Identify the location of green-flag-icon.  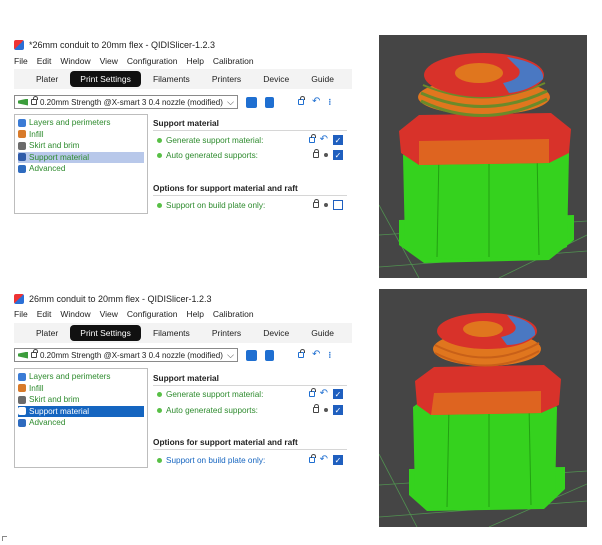
(23, 102).